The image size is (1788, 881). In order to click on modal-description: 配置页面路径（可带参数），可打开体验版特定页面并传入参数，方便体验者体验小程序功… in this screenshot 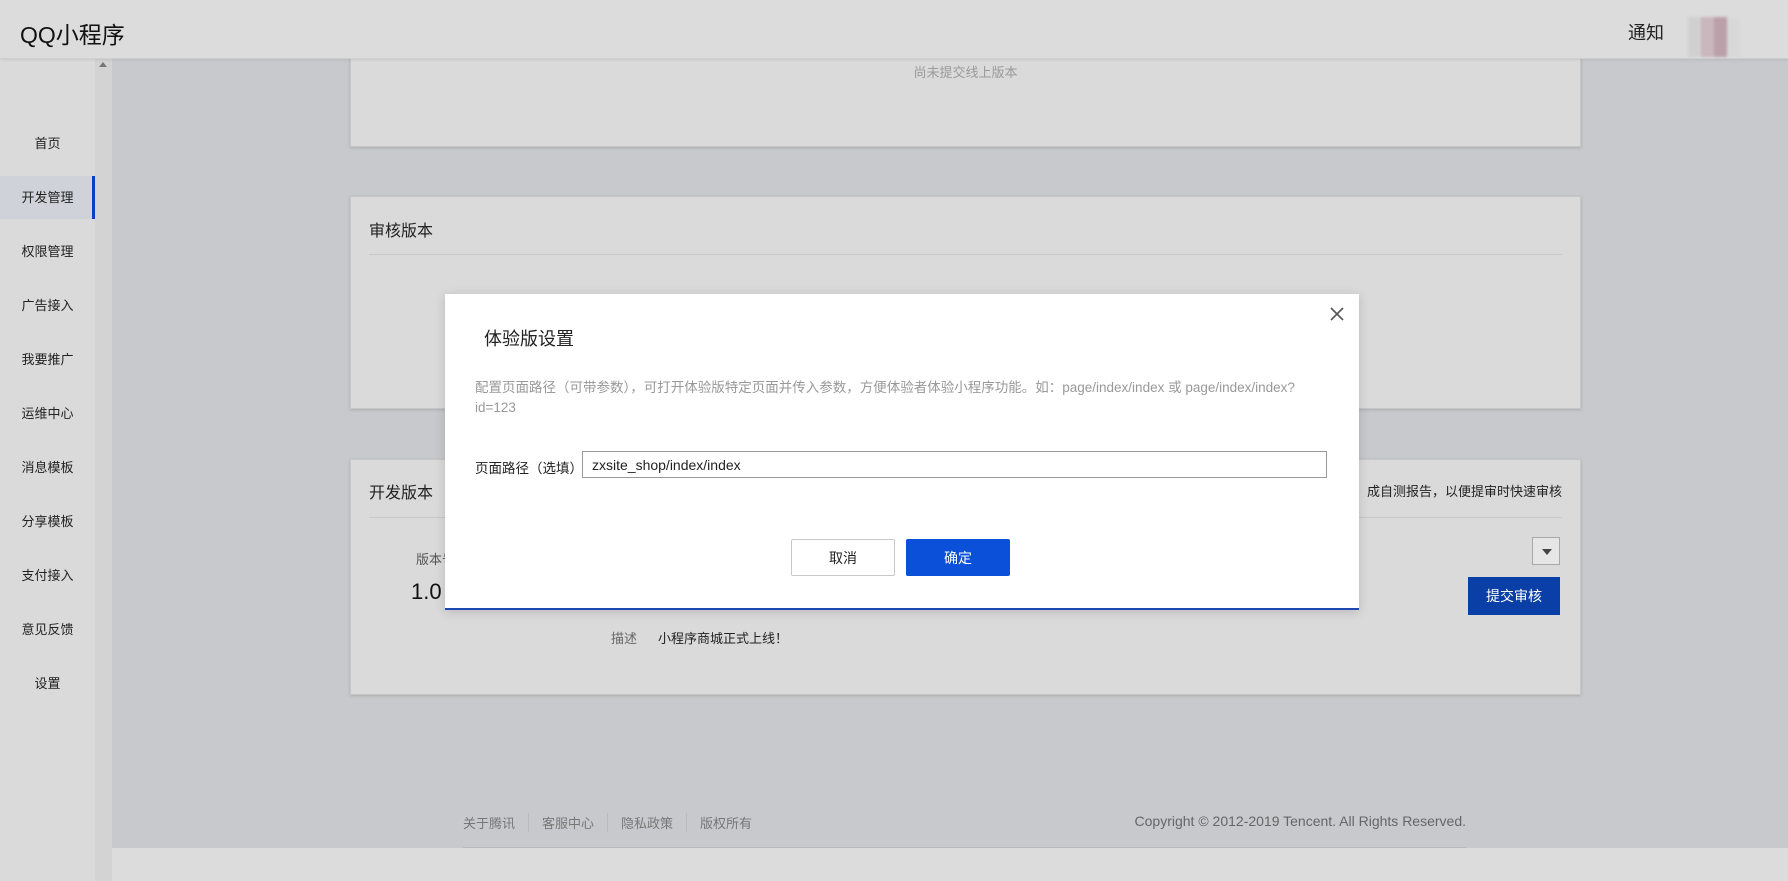, I will do `click(885, 397)`.